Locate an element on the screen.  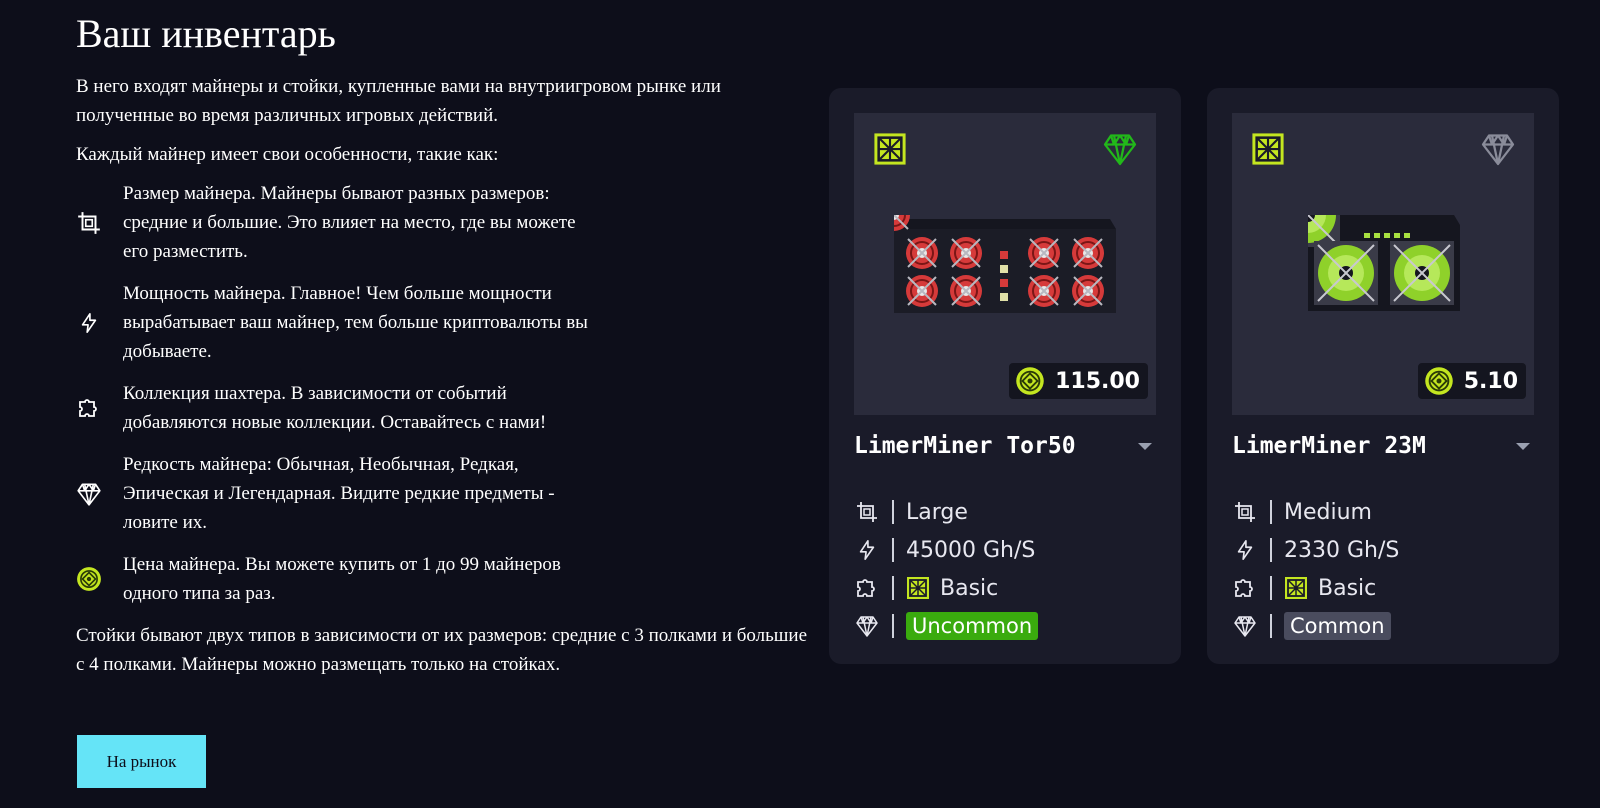
rarity-badge: Common is located at coordinates (1337, 626).